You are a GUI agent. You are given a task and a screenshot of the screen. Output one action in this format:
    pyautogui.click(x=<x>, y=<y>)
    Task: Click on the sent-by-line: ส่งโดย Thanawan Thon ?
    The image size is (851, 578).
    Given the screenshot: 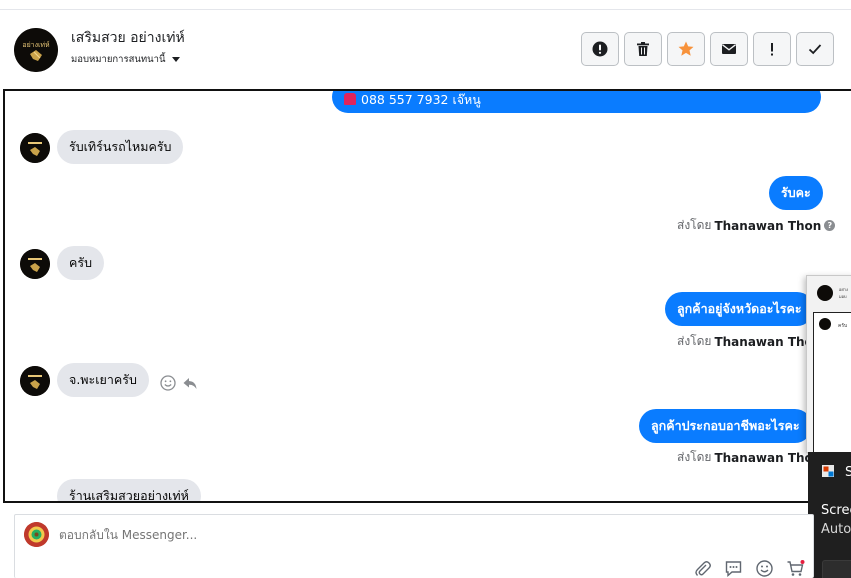 What is the action you would take?
    pyautogui.click(x=756, y=225)
    